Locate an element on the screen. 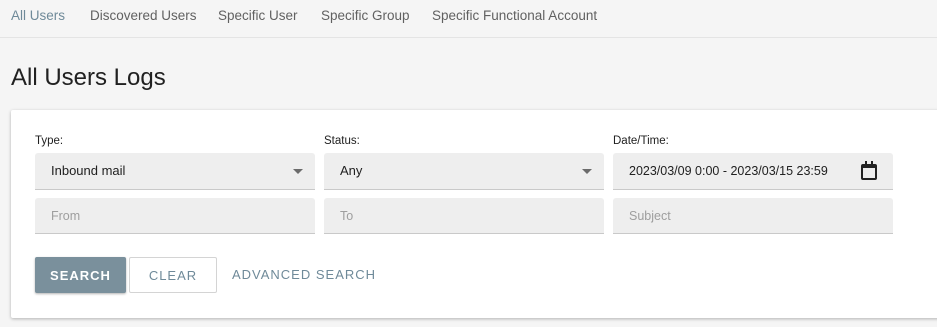 The height and width of the screenshot is (327, 937). from-placeholder: From is located at coordinates (66, 216).